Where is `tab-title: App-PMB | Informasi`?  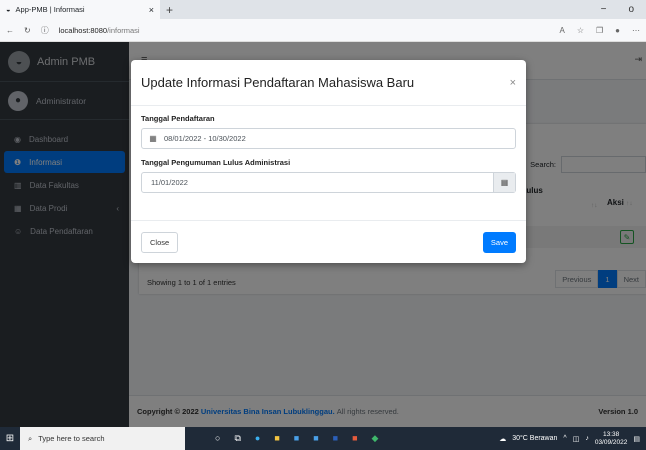 tab-title: App-PMB | Informasi is located at coordinates (50, 9).